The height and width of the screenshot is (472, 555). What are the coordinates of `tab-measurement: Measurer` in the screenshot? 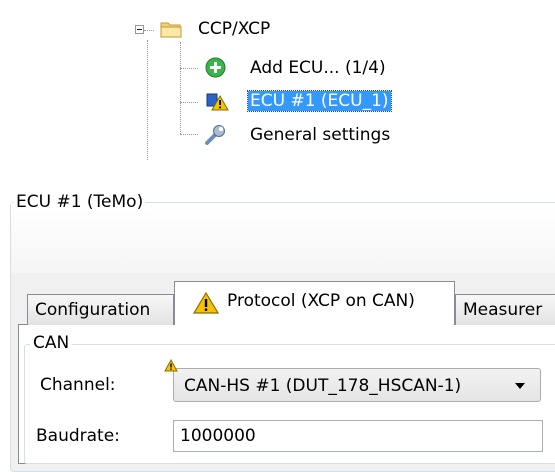 It's located at (505, 309).